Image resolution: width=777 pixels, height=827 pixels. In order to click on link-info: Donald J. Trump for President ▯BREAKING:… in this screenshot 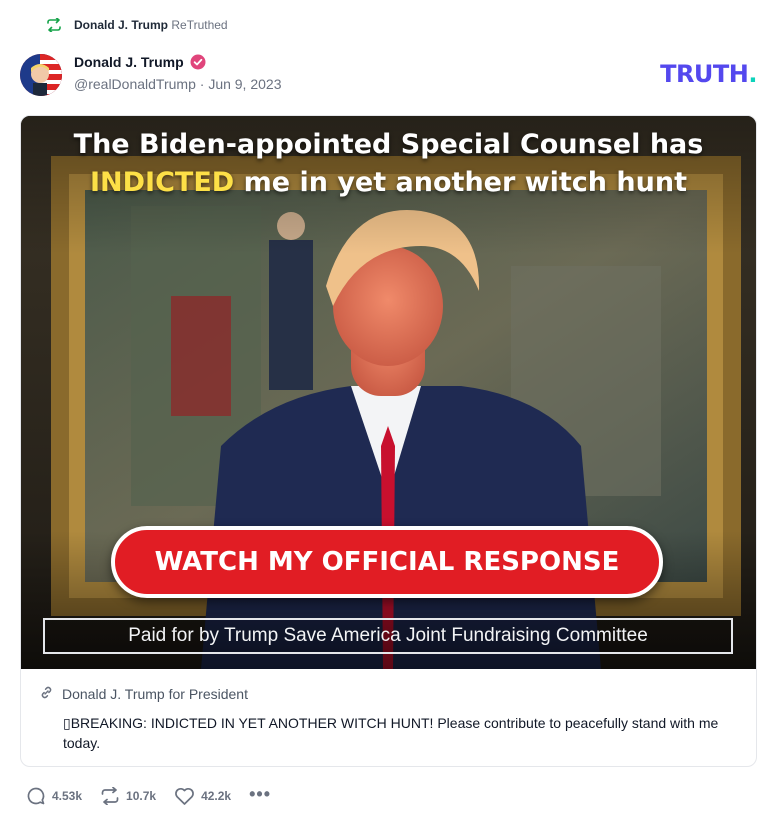, I will do `click(388, 711)`.